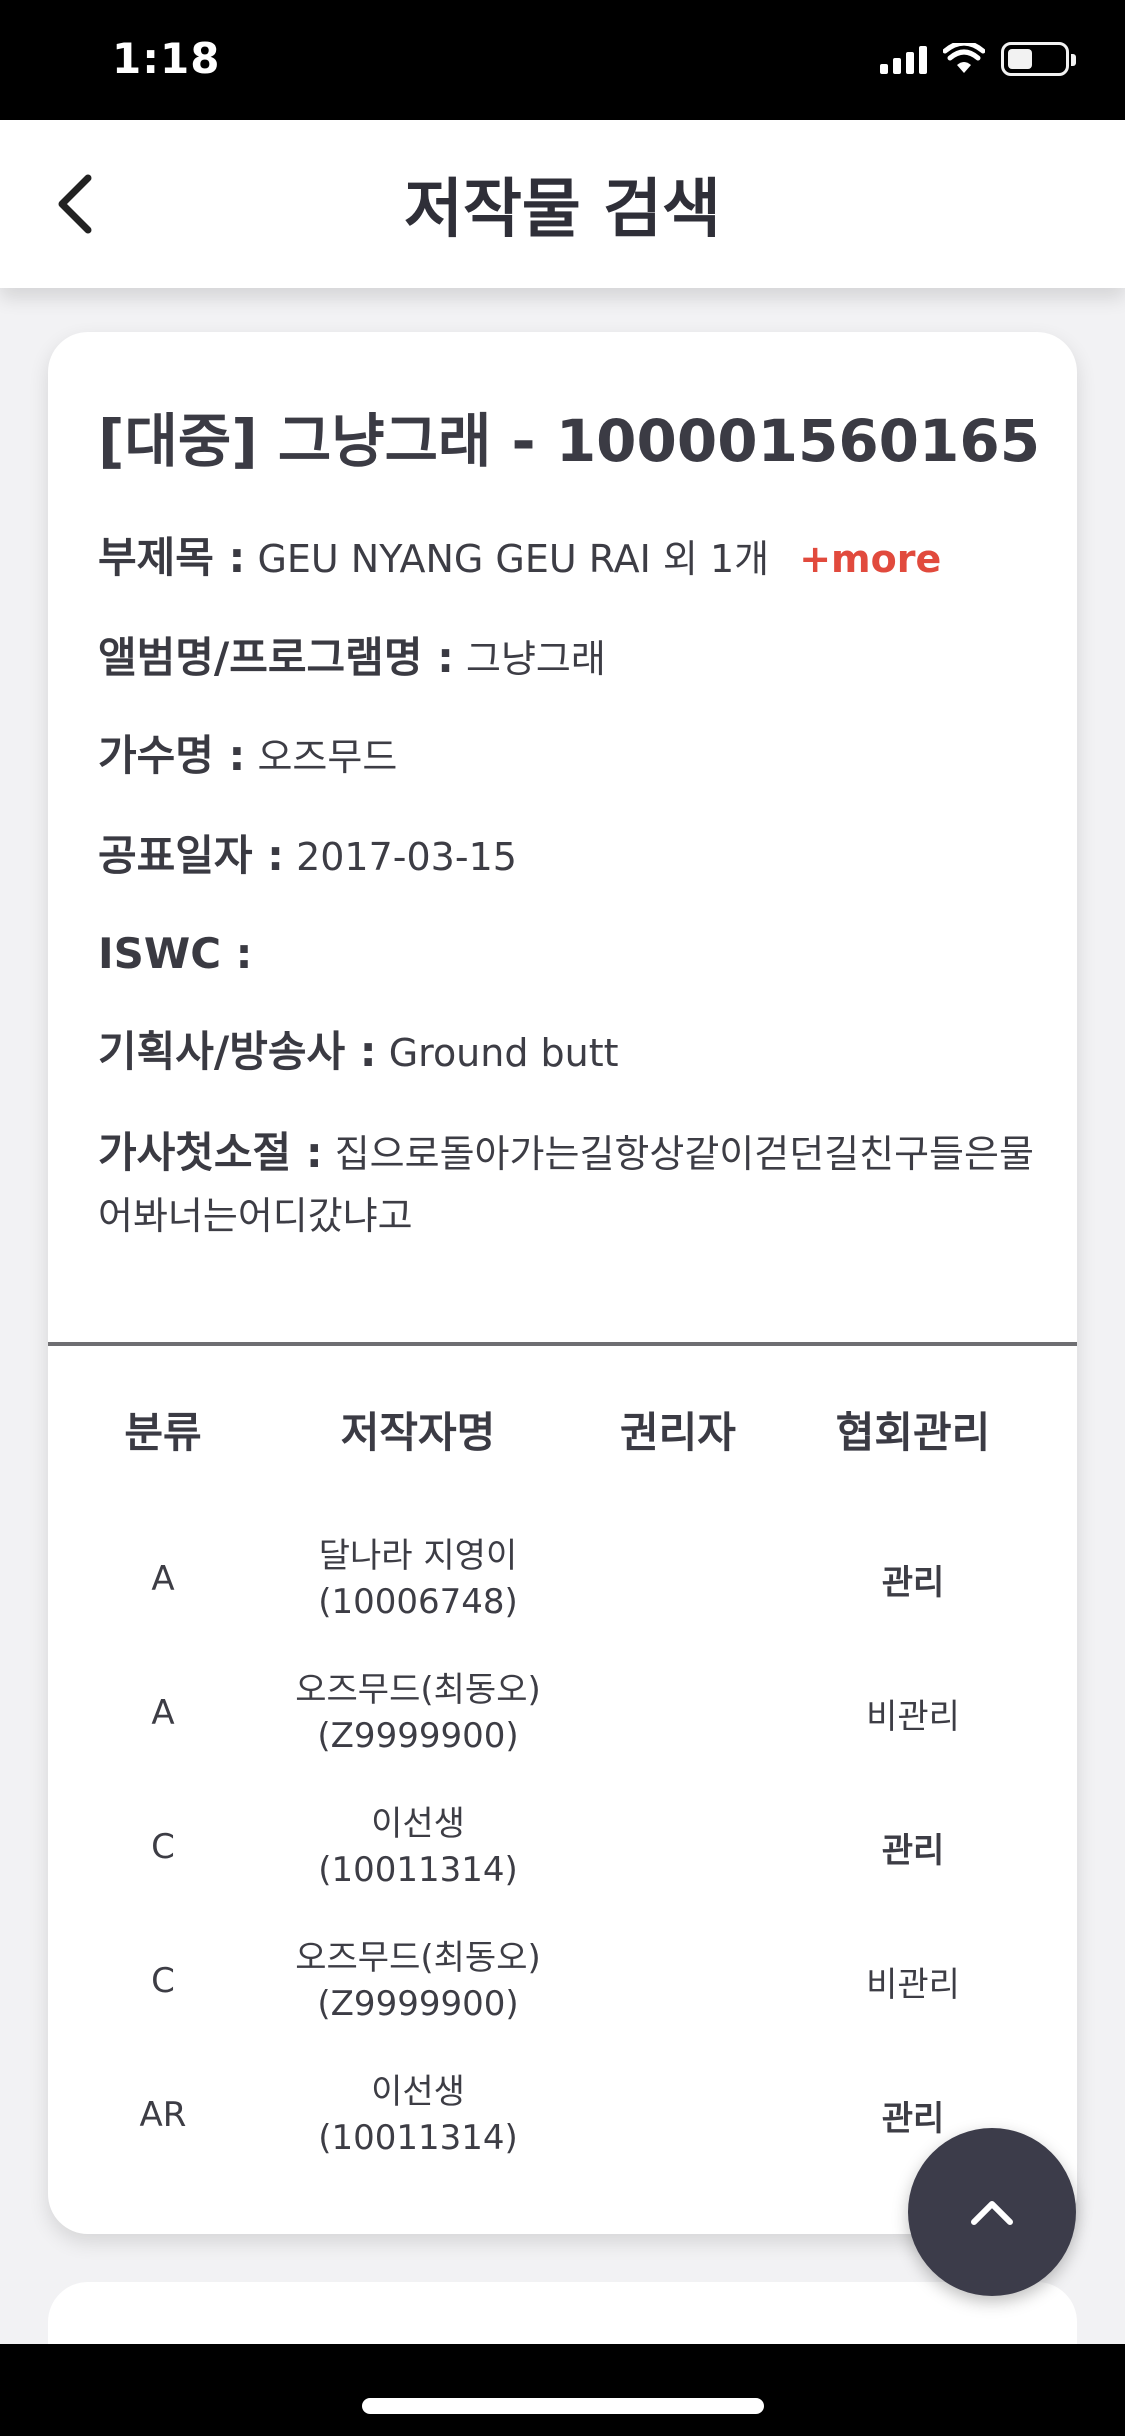 This screenshot has height=2436, width=1125. I want to click on singer-row: 가수명 : 오즈무드, so click(573, 756).